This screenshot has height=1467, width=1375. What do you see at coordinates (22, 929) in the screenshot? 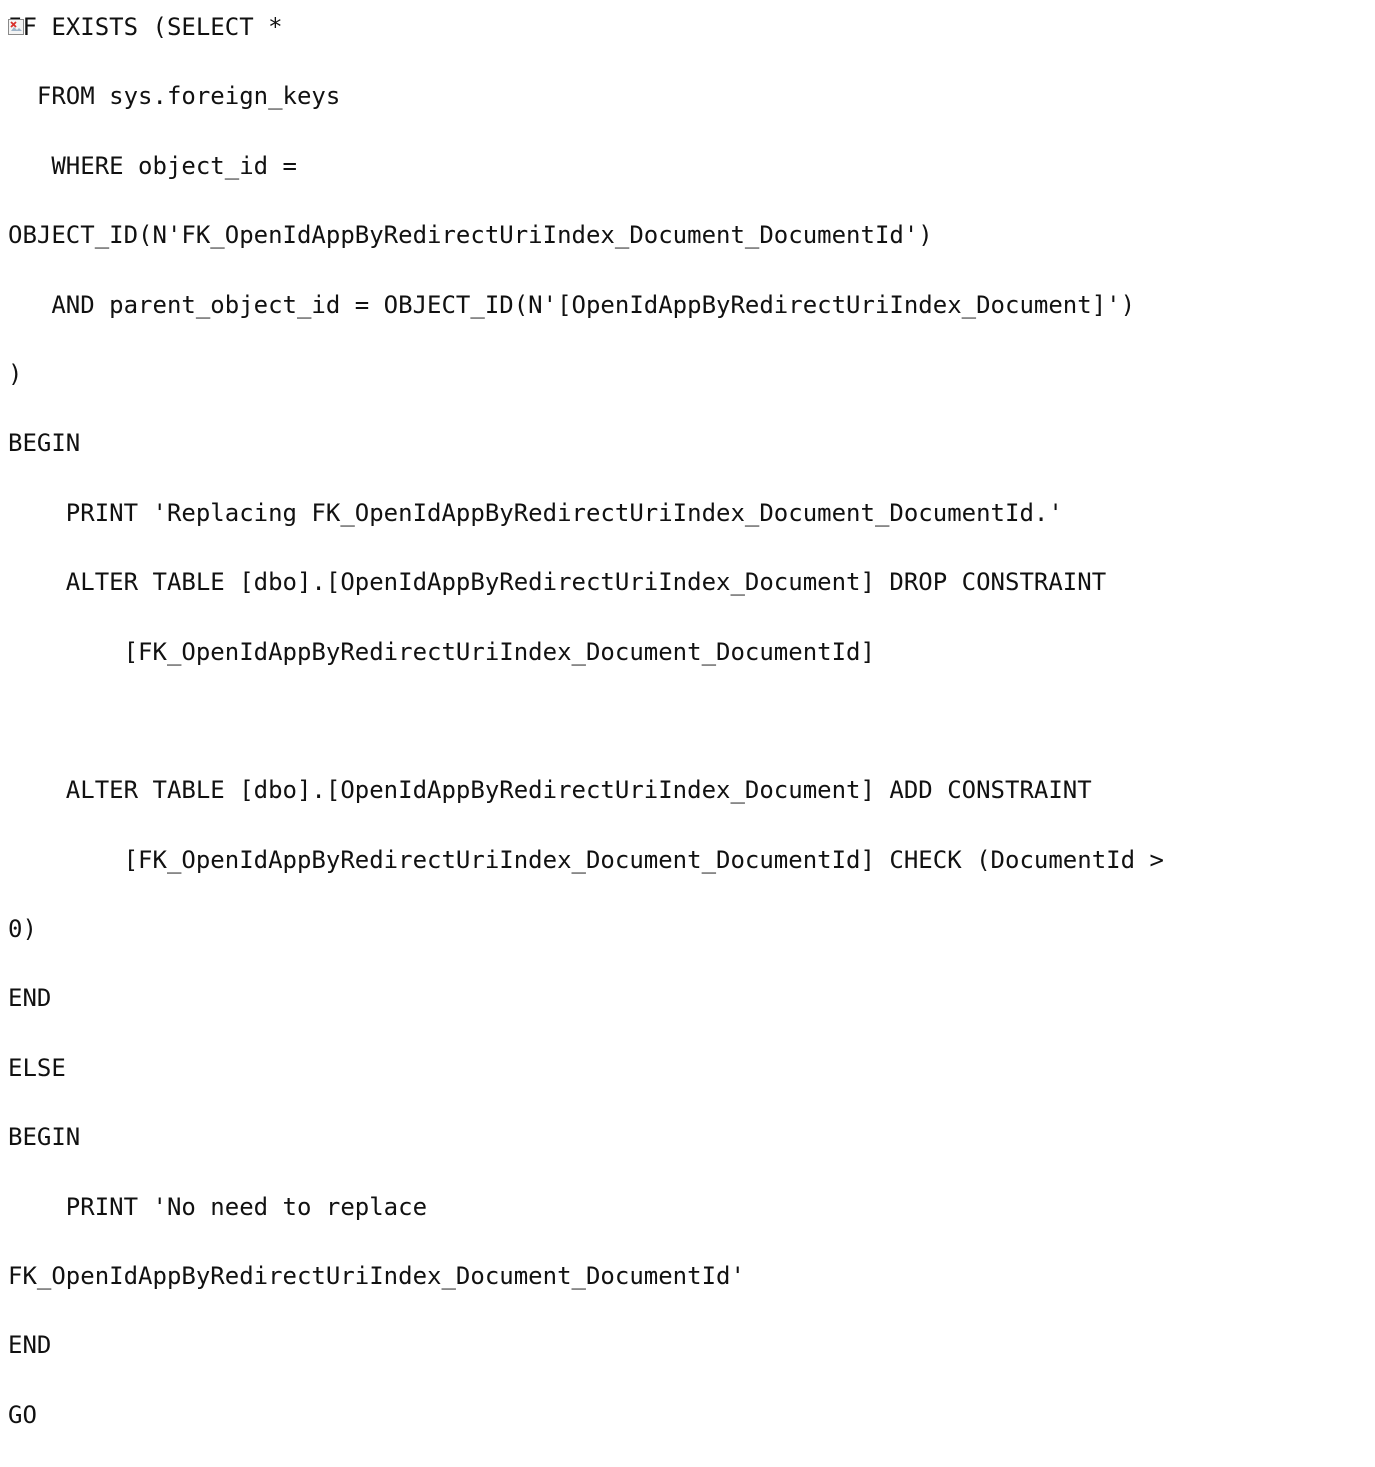
I see `code-line: 0)` at bounding box center [22, 929].